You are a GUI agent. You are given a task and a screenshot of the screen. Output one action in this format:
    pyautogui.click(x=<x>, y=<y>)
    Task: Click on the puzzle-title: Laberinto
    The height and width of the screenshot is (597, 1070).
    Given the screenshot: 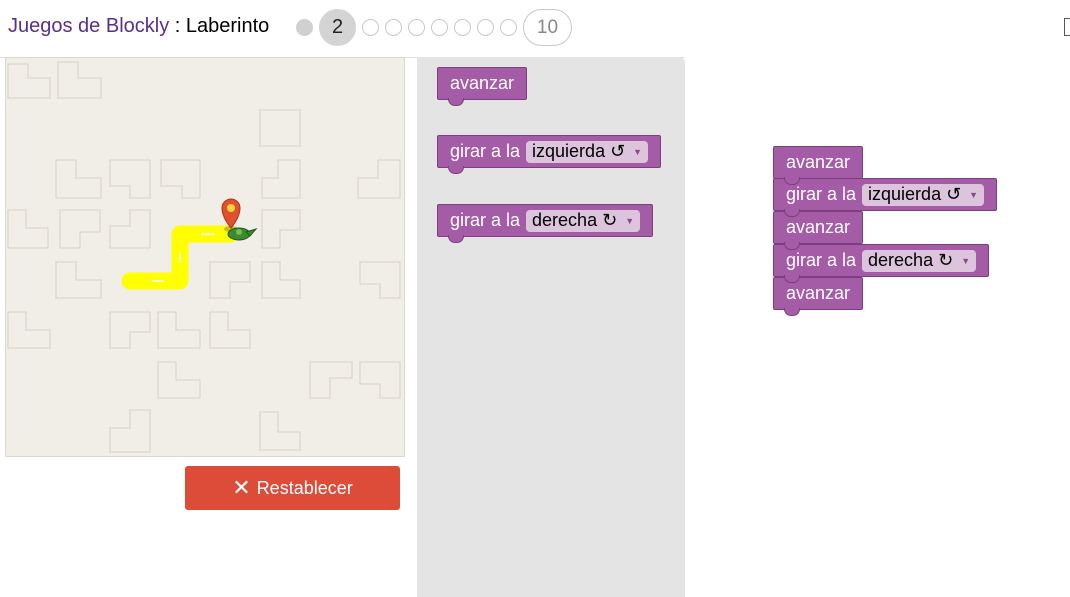 What is the action you would take?
    pyautogui.click(x=227, y=26)
    